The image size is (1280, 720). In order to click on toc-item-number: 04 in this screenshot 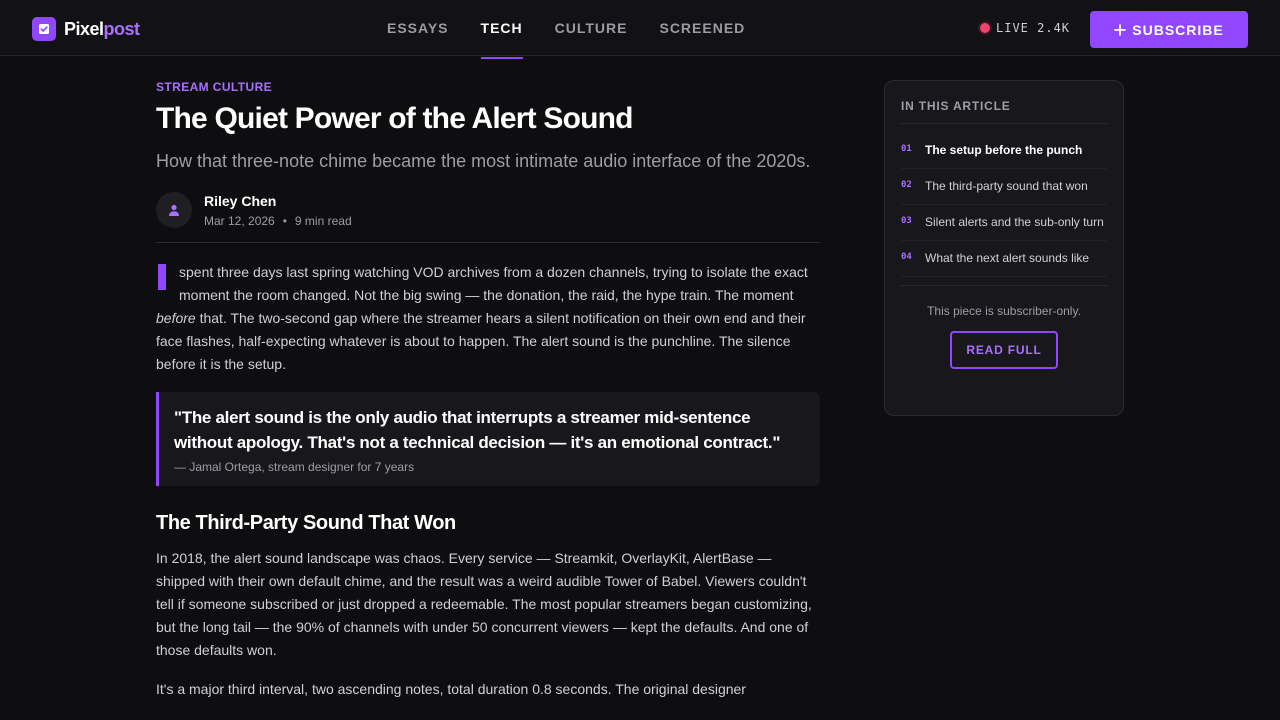, I will do `click(906, 257)`.